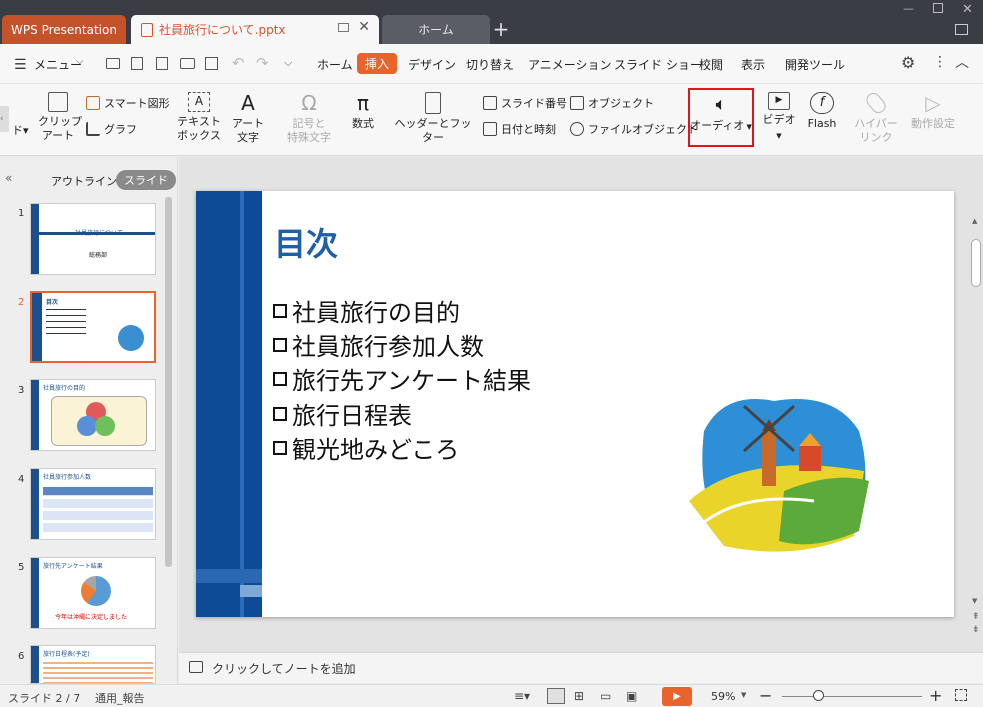 Image resolution: width=983 pixels, height=707 pixels. I want to click on header-footer-icon, so click(433, 103).